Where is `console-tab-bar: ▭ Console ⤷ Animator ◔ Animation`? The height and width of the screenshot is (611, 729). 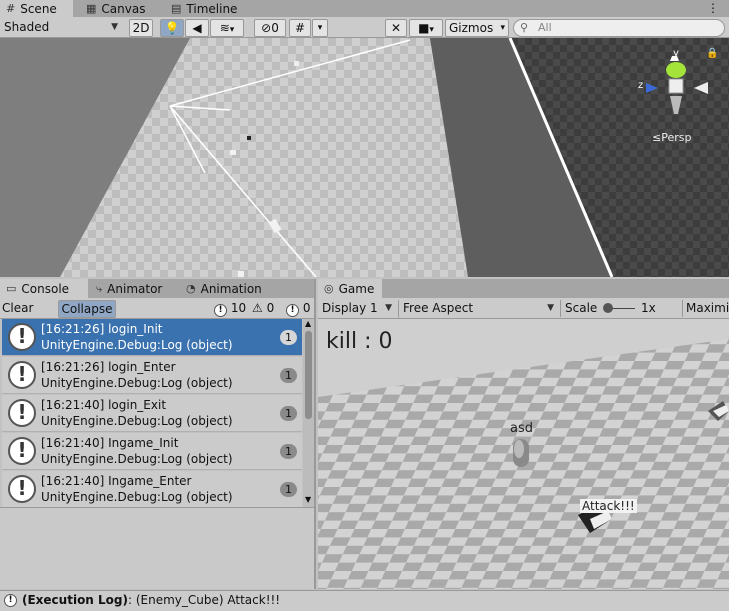 console-tab-bar: ▭ Console ⤷ Animator ◔ Animation is located at coordinates (157, 288).